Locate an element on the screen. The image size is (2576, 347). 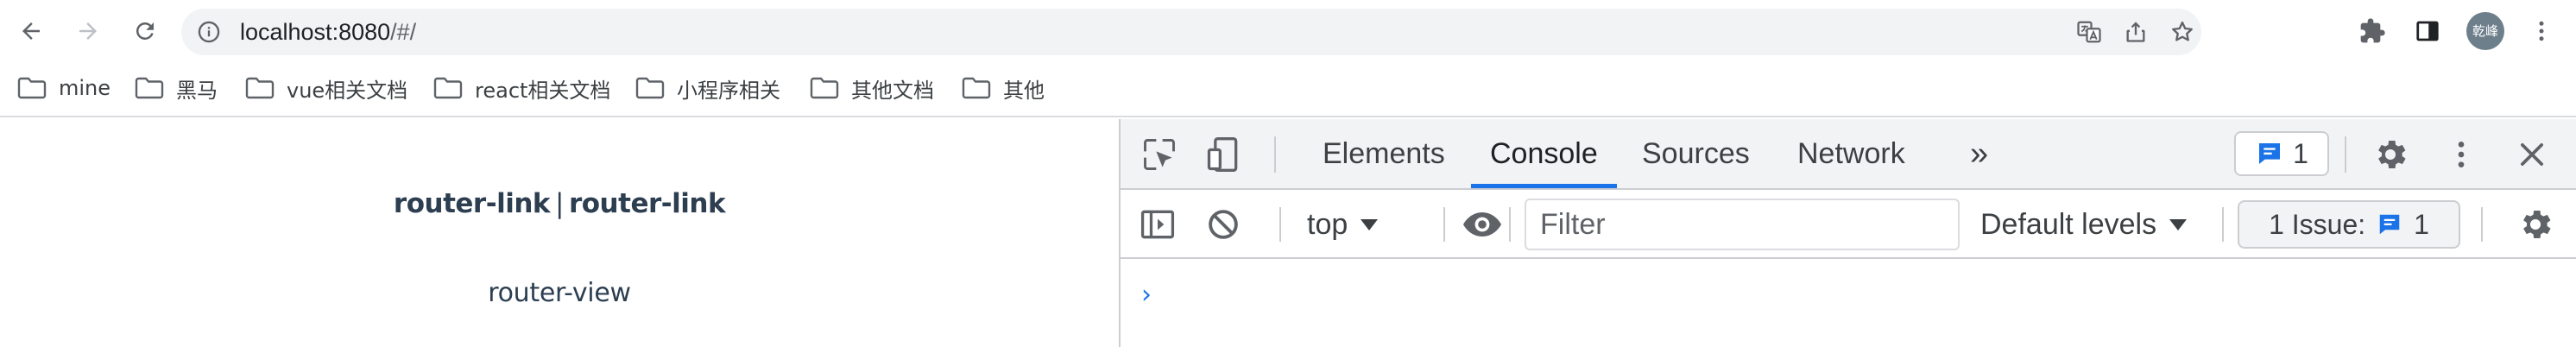
bookmark-label: 其他 is located at coordinates (1024, 90).